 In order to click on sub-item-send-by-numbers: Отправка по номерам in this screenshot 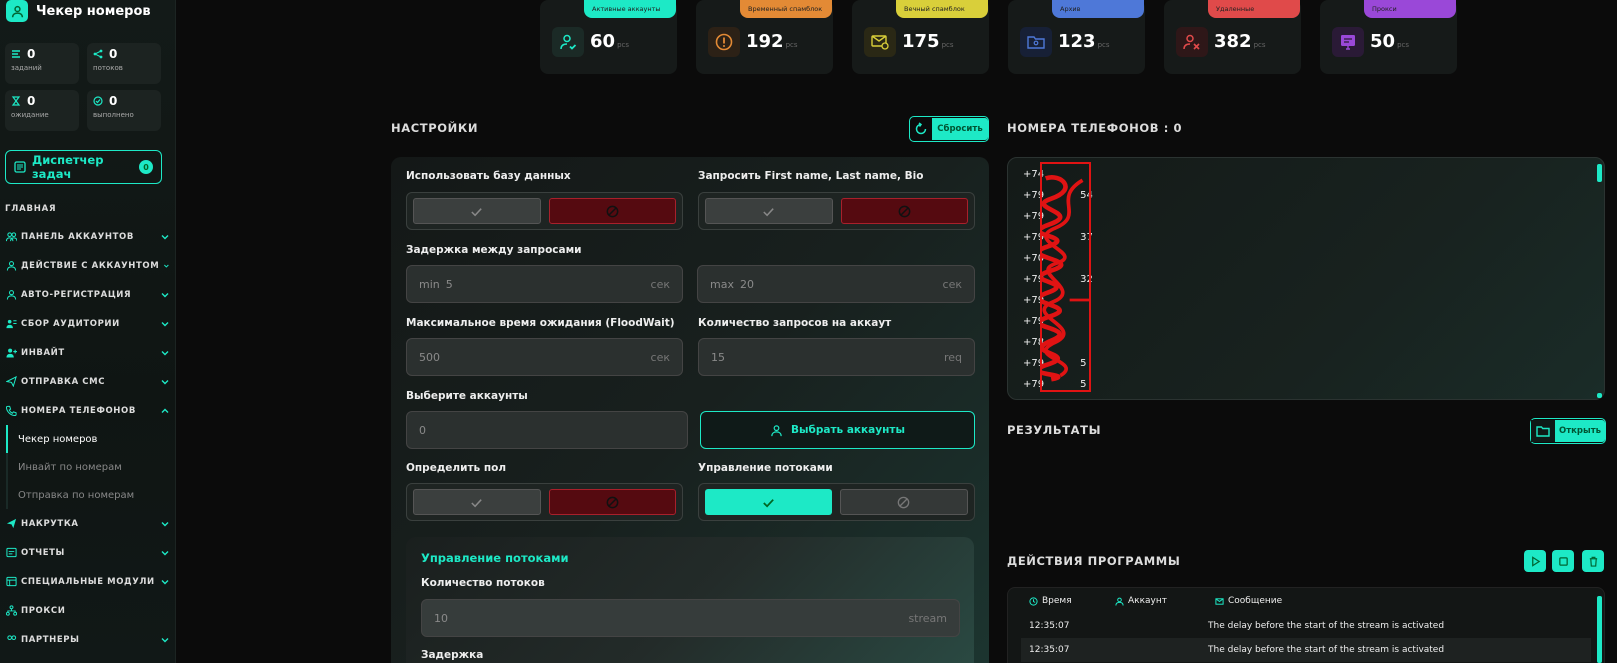, I will do `click(91, 495)`.